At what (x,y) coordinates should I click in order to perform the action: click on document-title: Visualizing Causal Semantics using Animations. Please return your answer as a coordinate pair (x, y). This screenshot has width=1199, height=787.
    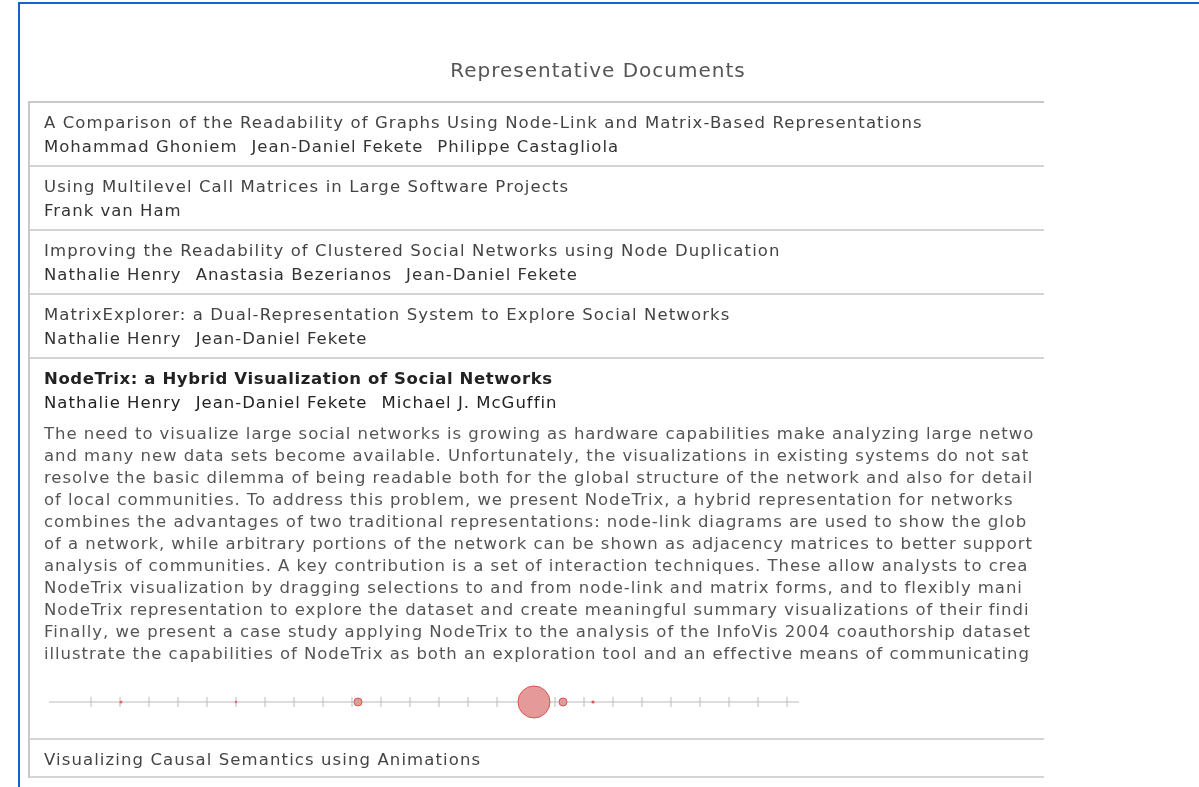
    Looking at the image, I should click on (263, 760).